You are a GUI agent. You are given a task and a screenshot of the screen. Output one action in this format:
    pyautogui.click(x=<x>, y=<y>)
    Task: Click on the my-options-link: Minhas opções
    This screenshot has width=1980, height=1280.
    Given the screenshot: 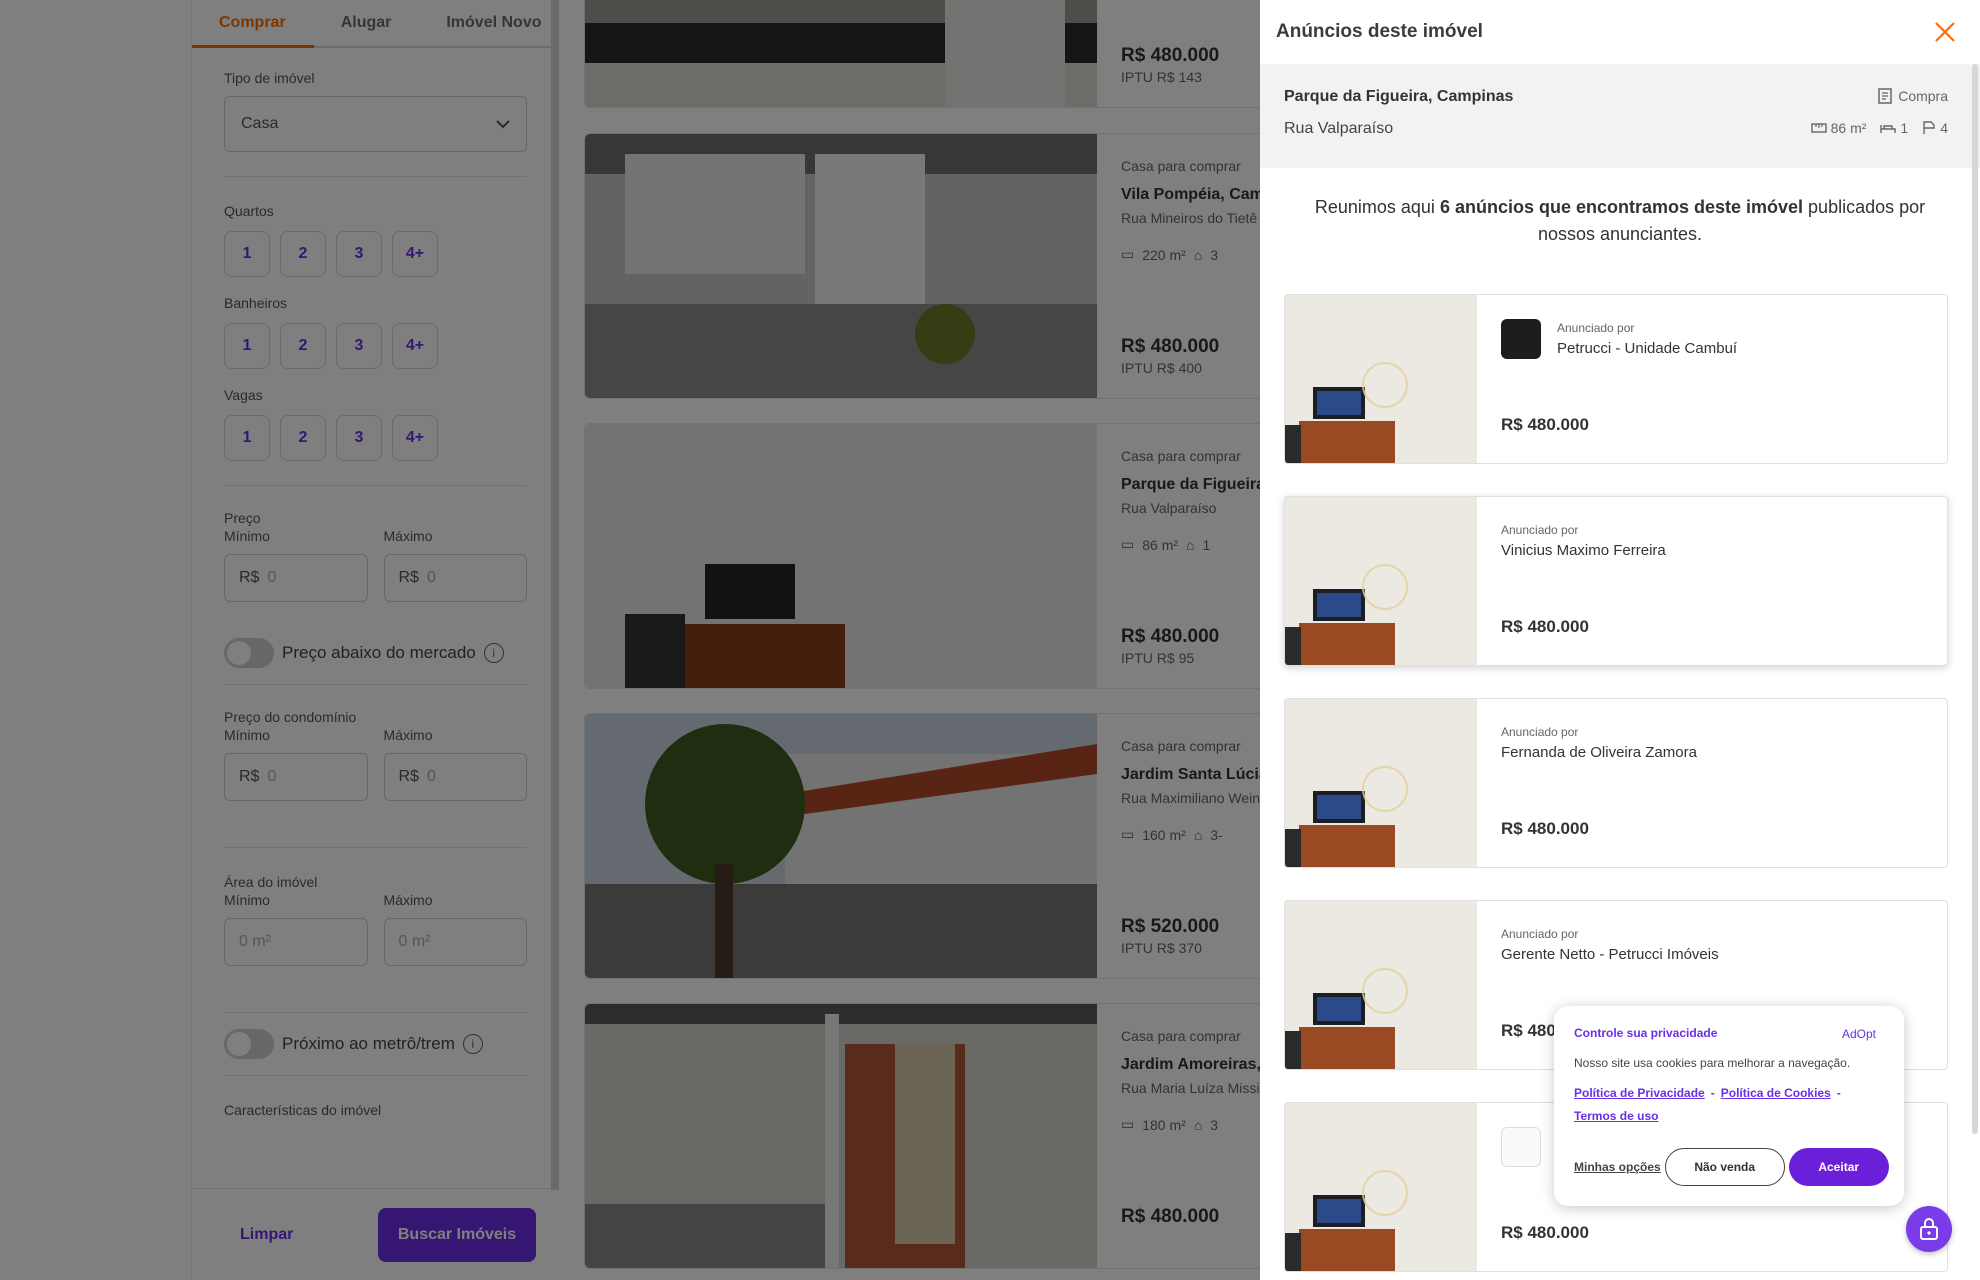 What is the action you would take?
    pyautogui.click(x=1617, y=1167)
    